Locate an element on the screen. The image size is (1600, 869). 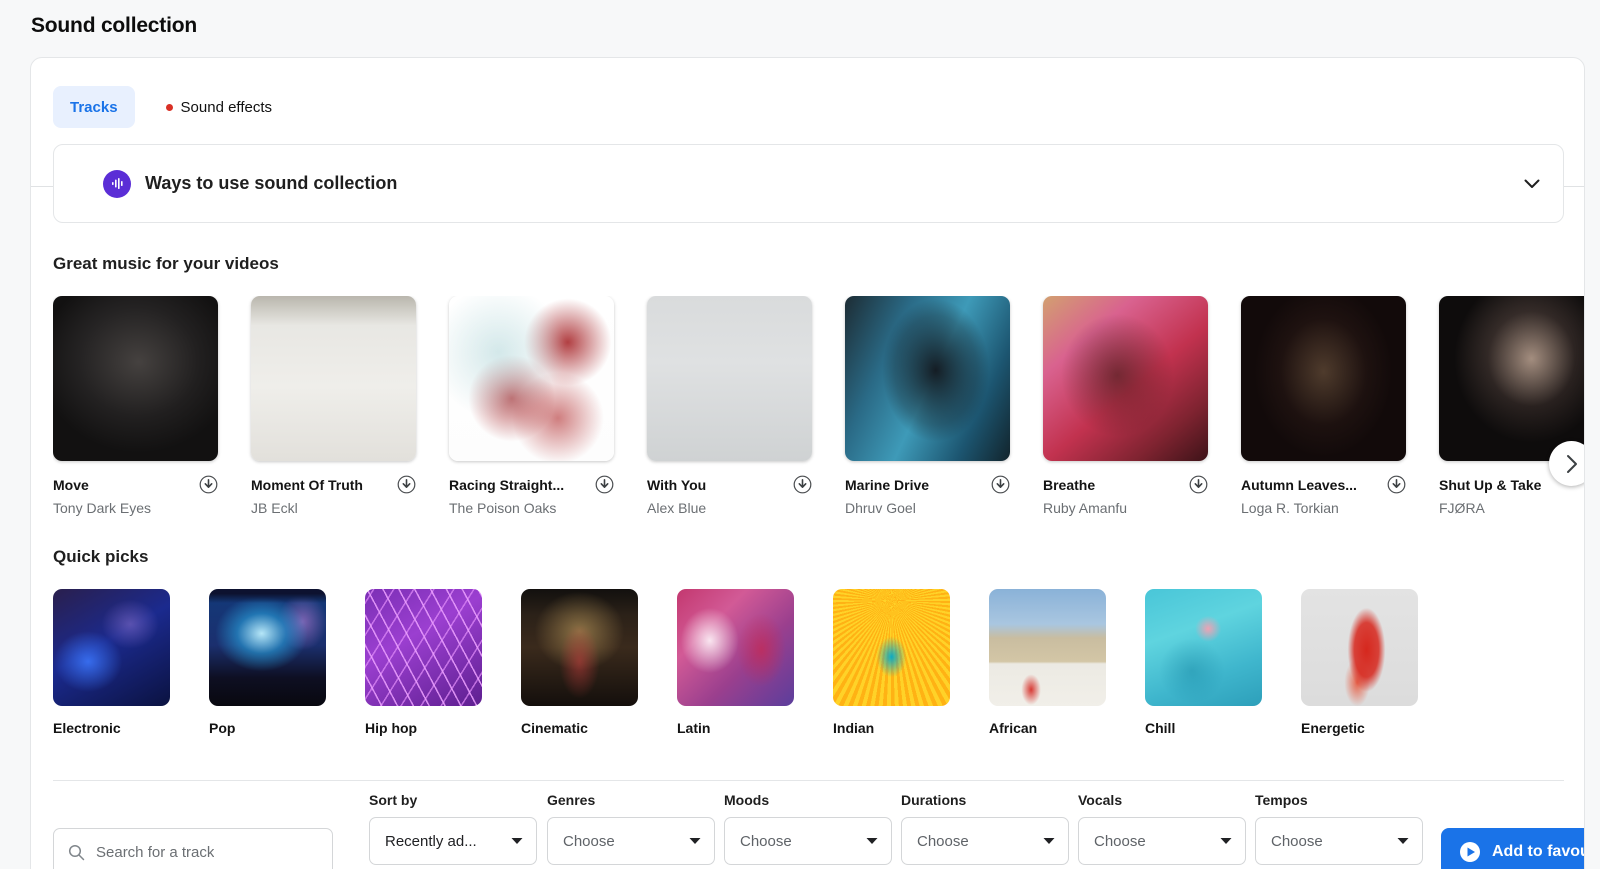
track-meta: Moment Of Truth is located at coordinates (333, 484).